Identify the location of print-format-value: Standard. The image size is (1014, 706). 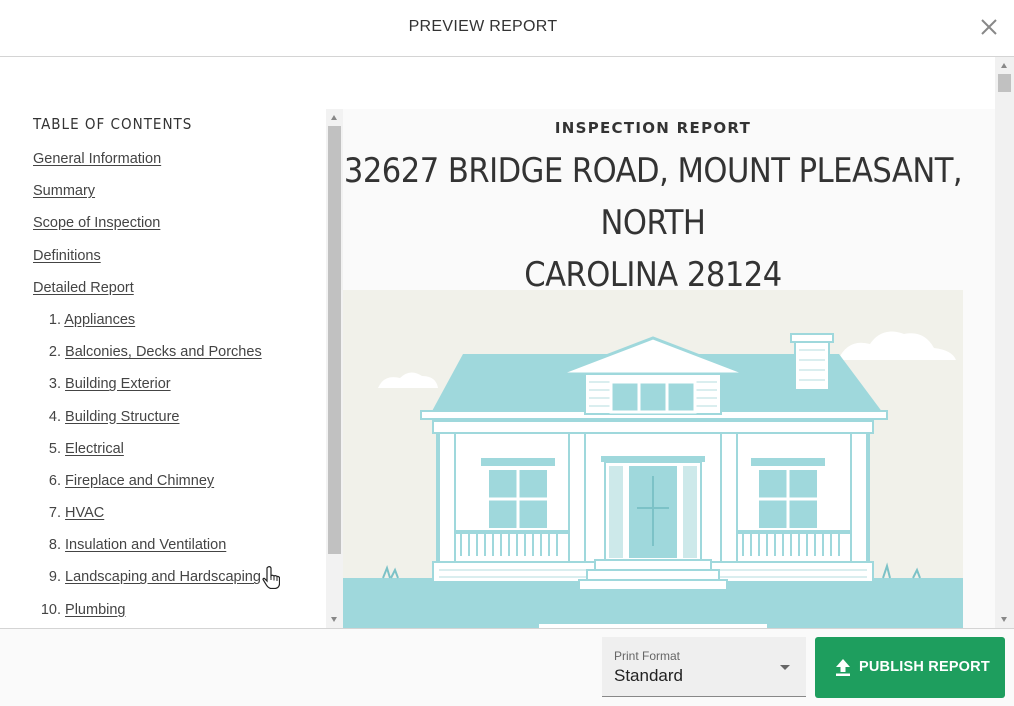
(648, 675).